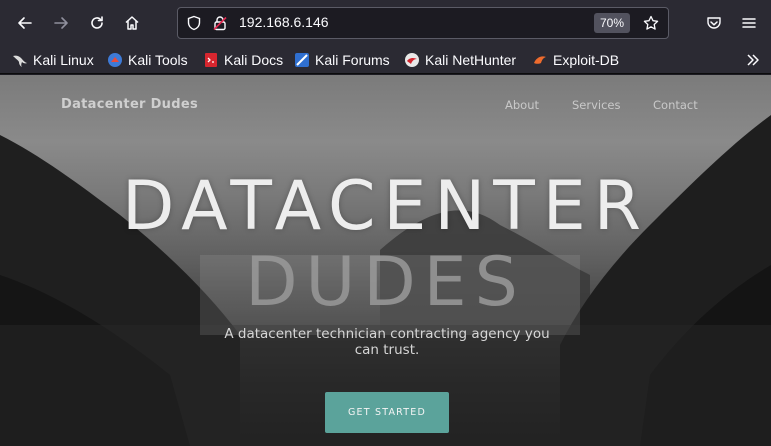 The height and width of the screenshot is (446, 771). Describe the element at coordinates (25, 23) in the screenshot. I see `back-arrow-icon` at that location.